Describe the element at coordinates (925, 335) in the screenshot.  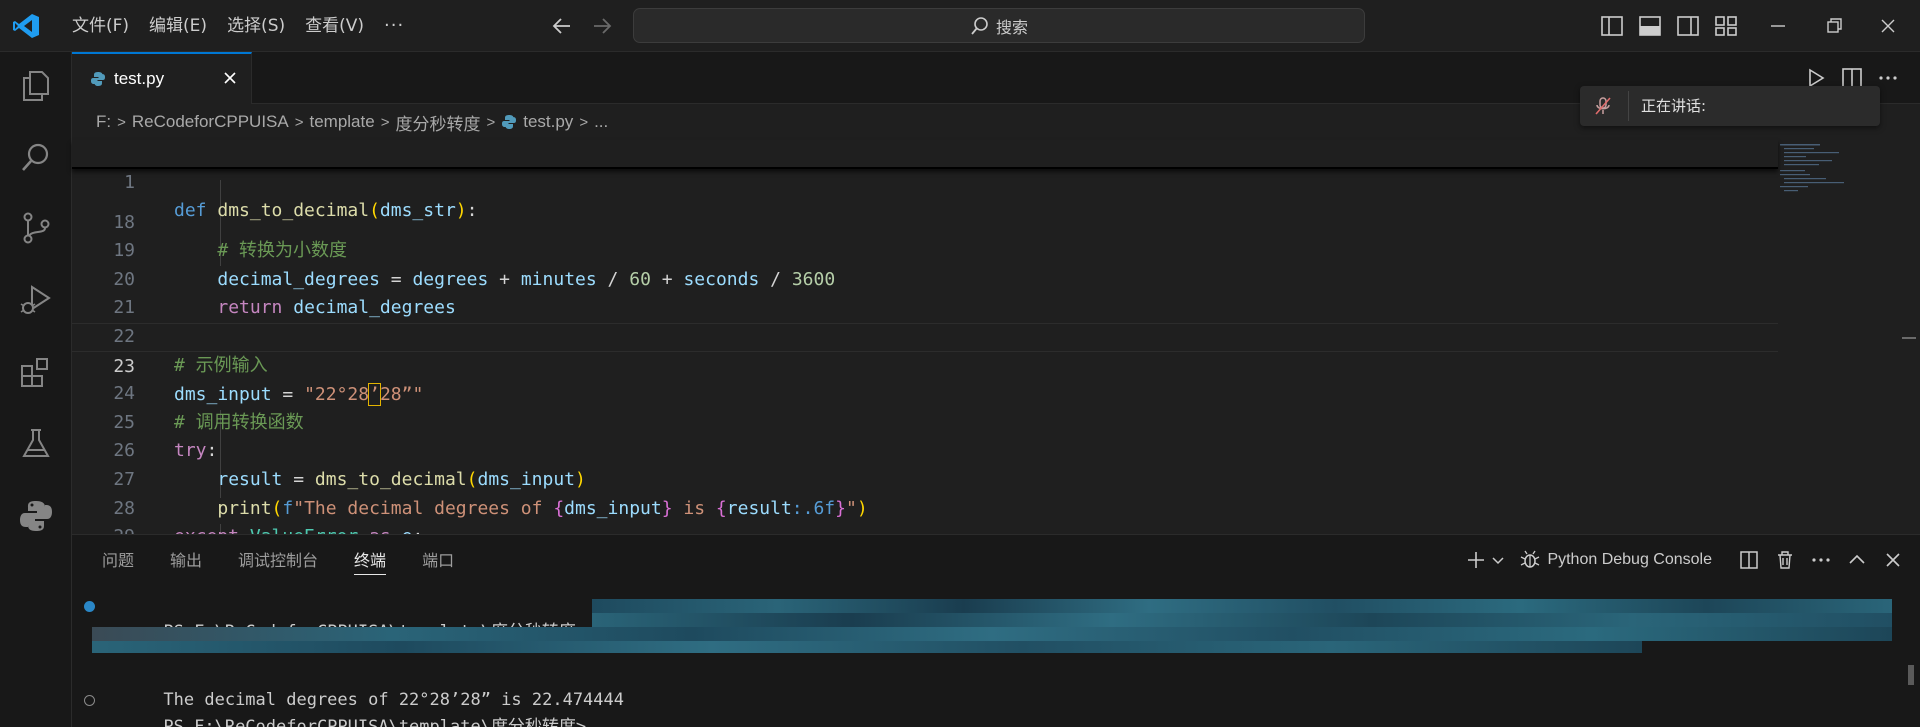
I see `code-line: 22 # 示例输入` at that location.